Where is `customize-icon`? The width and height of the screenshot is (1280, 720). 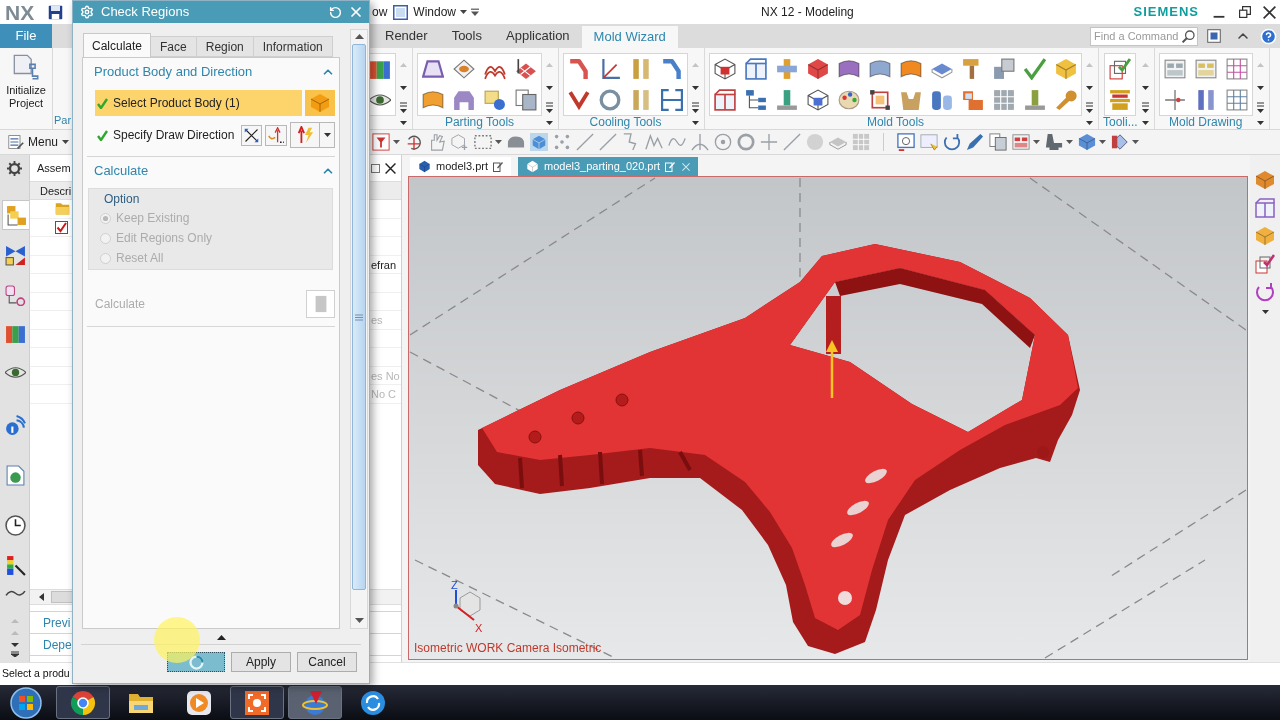 customize-icon is located at coordinates (475, 12).